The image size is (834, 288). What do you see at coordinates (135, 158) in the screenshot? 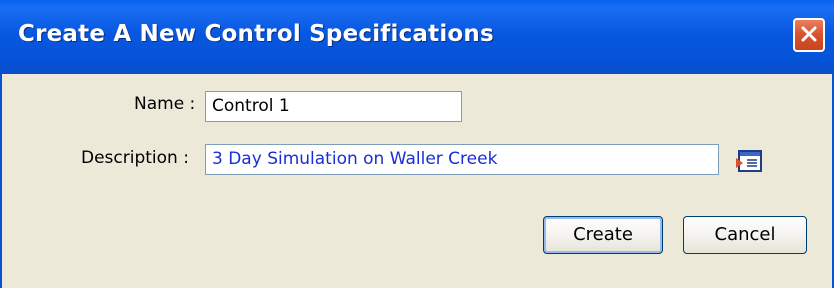
I see `description-label: Description :` at bounding box center [135, 158].